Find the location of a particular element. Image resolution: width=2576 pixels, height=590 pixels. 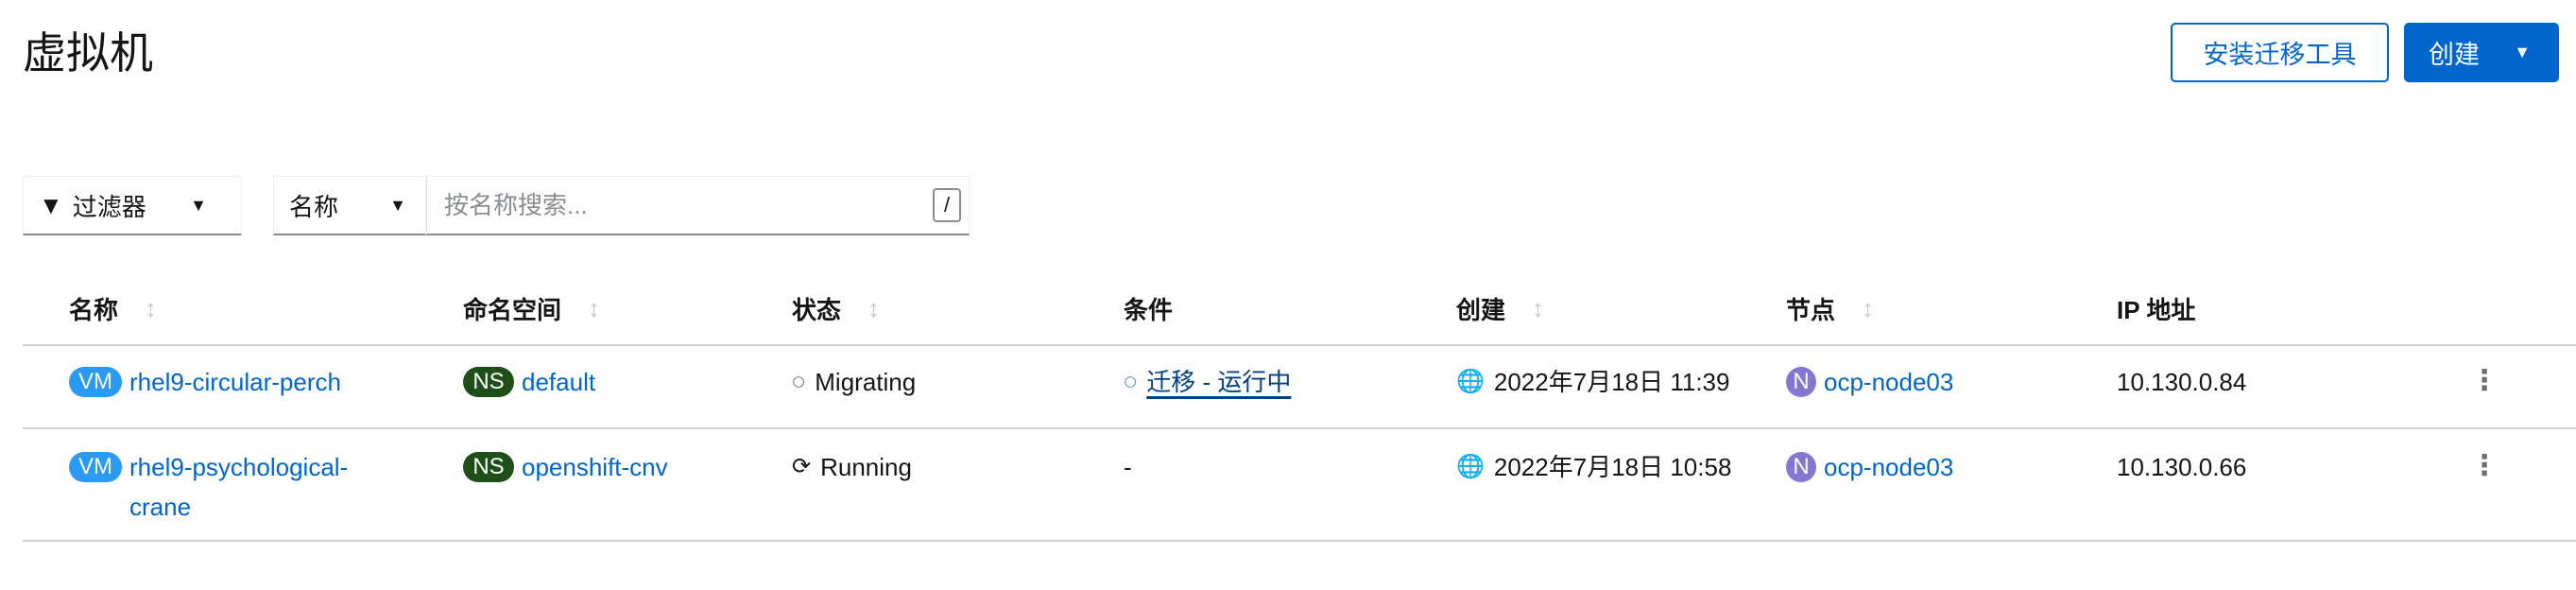

column-header-namespace: 命名空间 ↕ is located at coordinates (531, 308).